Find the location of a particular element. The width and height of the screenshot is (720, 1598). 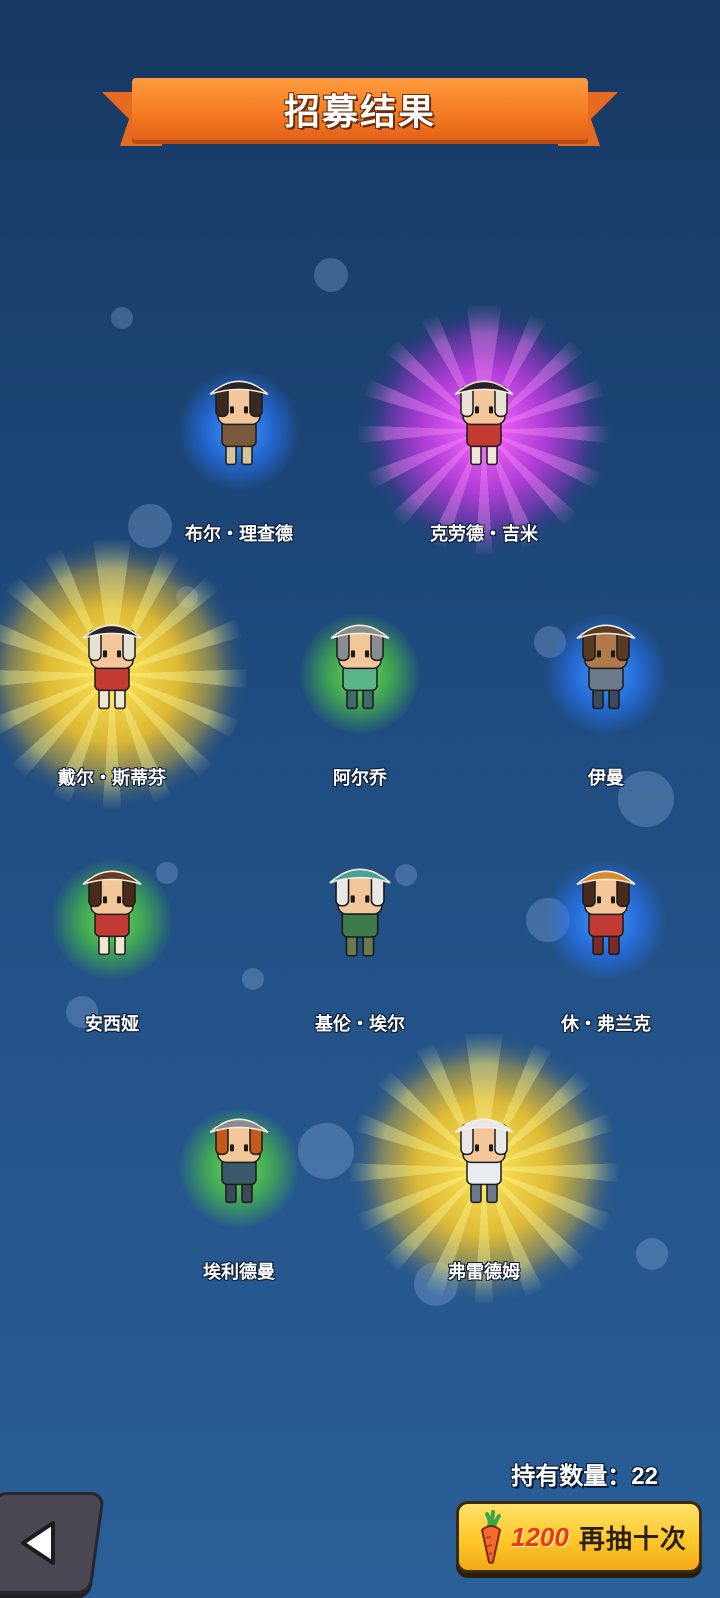

hero-card: 伊曼 is located at coordinates (603, 674).